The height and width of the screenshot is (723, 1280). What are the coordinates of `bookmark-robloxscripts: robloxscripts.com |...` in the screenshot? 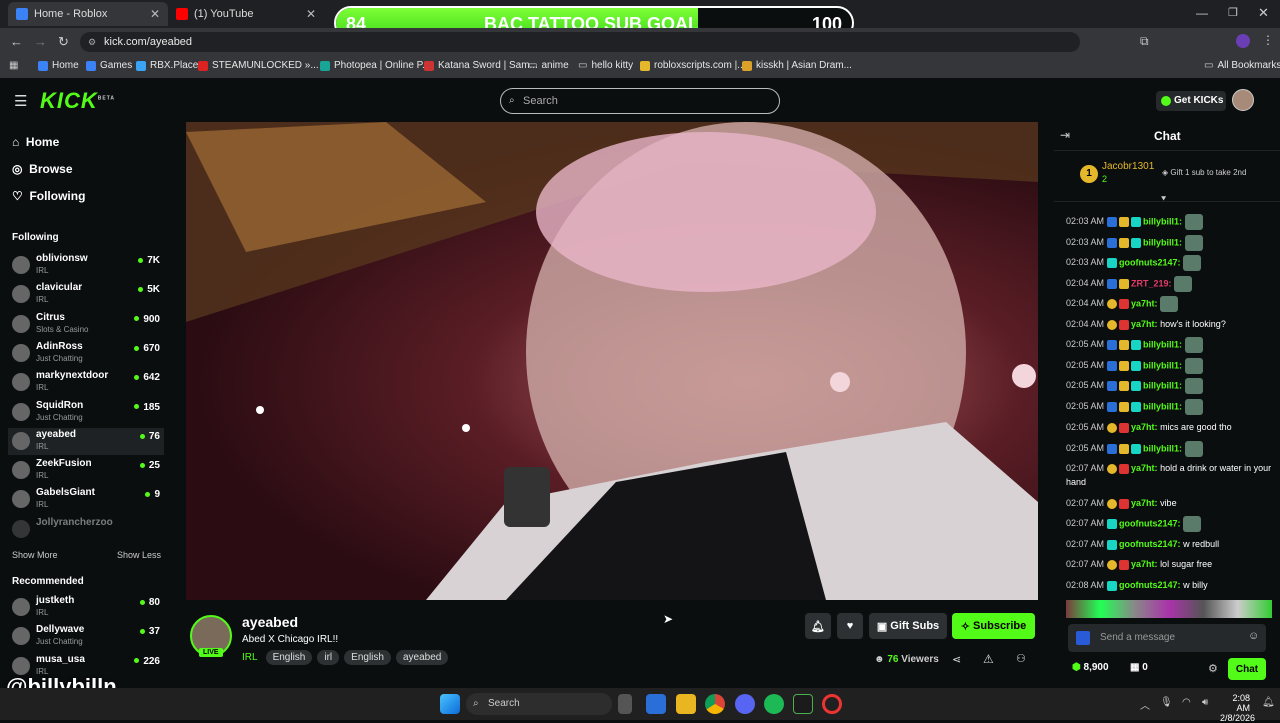 It's located at (693, 65).